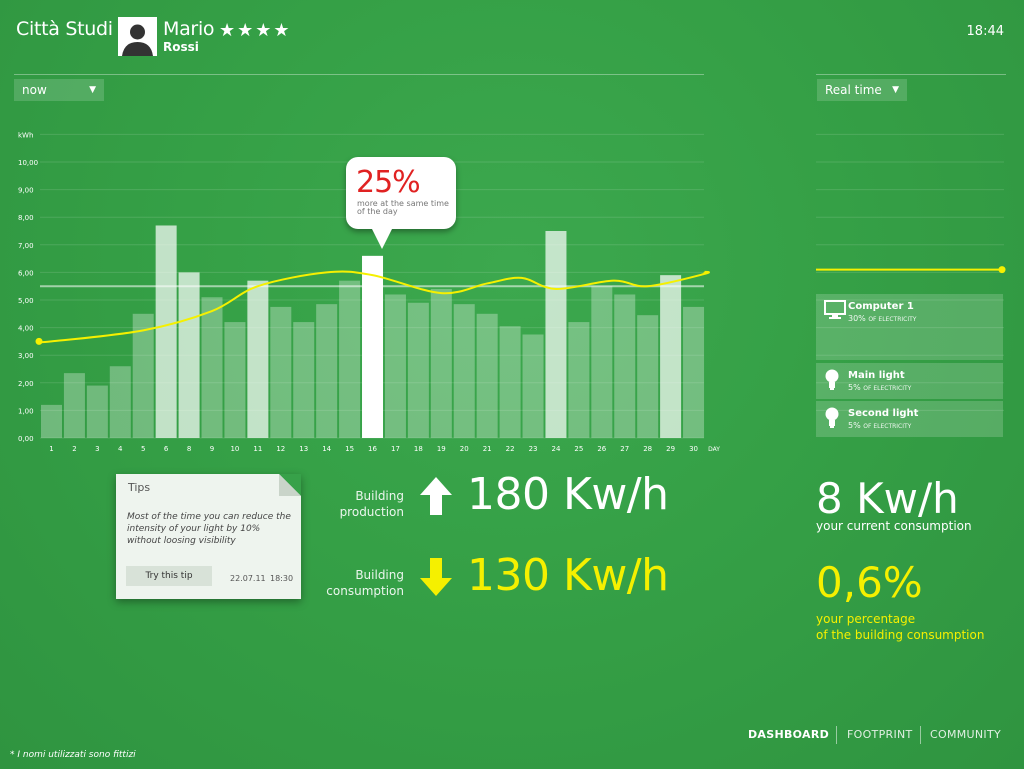 The height and width of the screenshot is (769, 1024). What do you see at coordinates (26, 384) in the screenshot?
I see `y-tick-label: 2,00` at bounding box center [26, 384].